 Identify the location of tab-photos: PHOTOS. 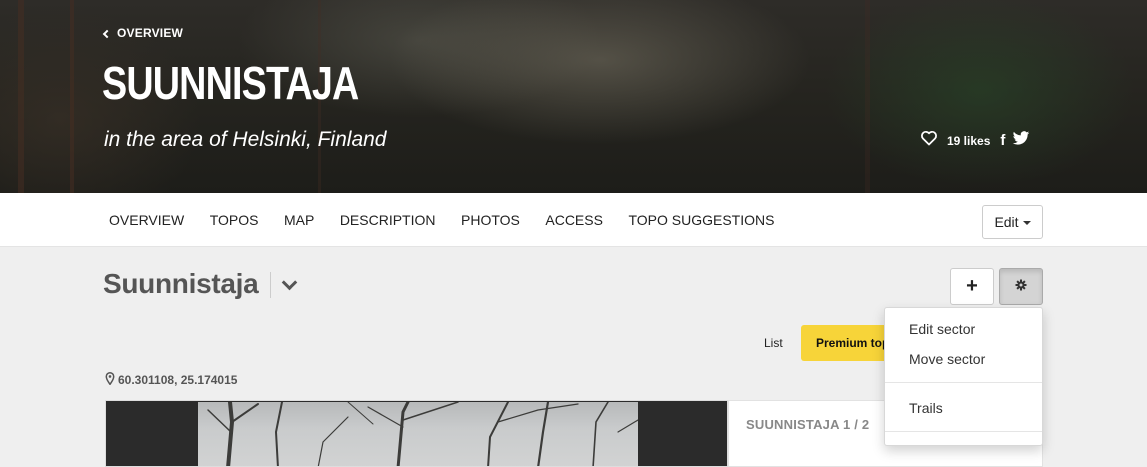
(490, 220).